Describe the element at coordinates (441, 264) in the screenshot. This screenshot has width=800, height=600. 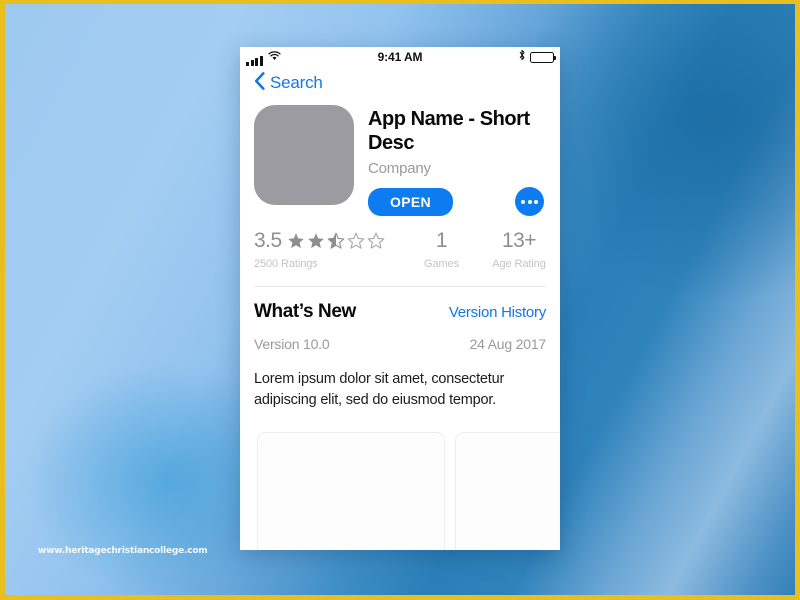
I see `stat-chart-label: Games` at that location.